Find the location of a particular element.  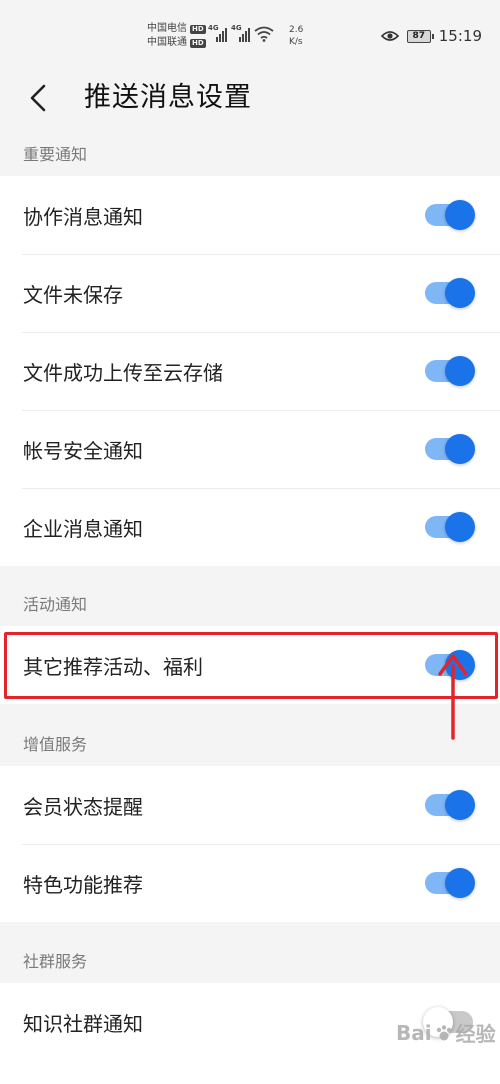

app-header: 推送消息设置 is located at coordinates (250, 98).